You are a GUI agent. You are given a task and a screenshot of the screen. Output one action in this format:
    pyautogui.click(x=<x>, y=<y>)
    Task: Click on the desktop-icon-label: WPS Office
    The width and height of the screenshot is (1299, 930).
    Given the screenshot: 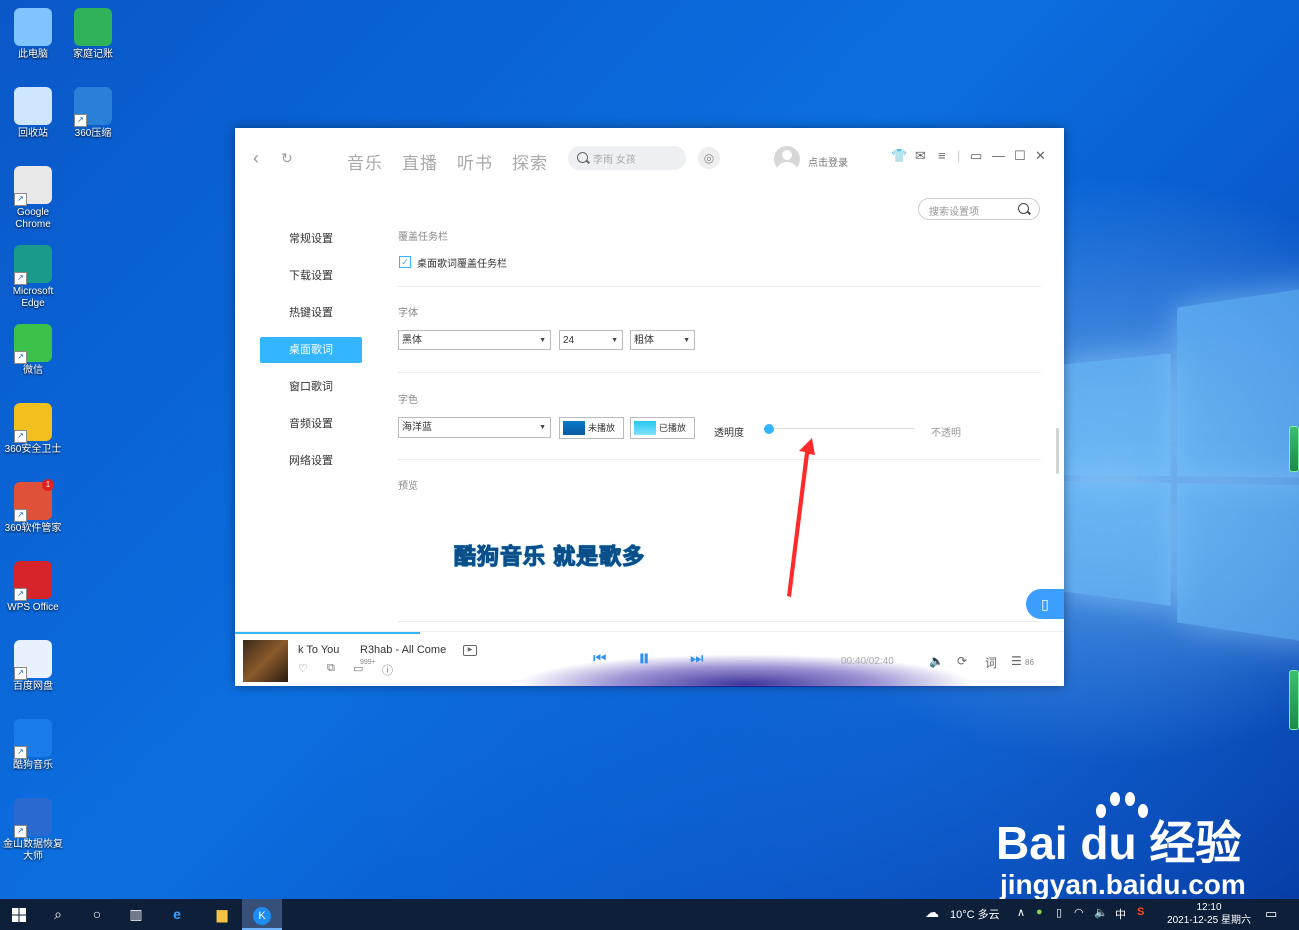 What is the action you would take?
    pyautogui.click(x=33, y=607)
    